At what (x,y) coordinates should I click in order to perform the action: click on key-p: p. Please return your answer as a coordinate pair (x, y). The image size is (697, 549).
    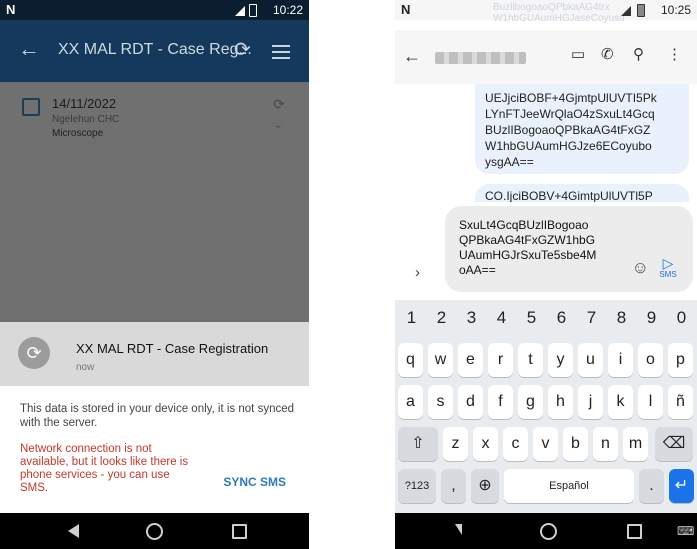
    Looking at the image, I should click on (680, 360).